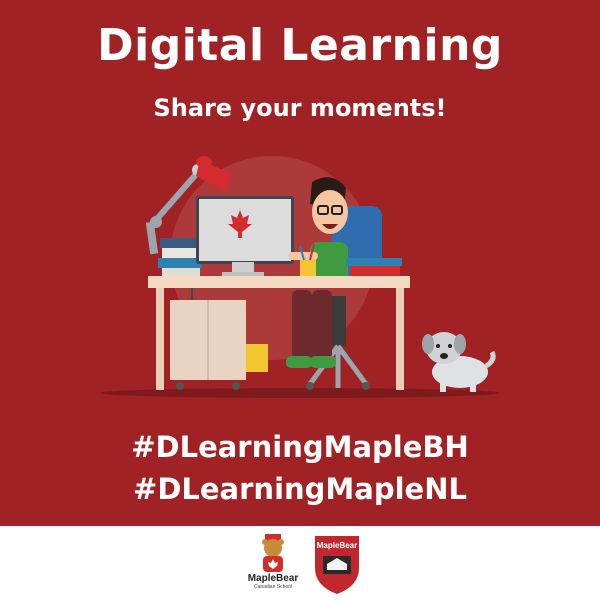 Image resolution: width=600 pixels, height=600 pixels. I want to click on bear-mascot-icon, so click(273, 553).